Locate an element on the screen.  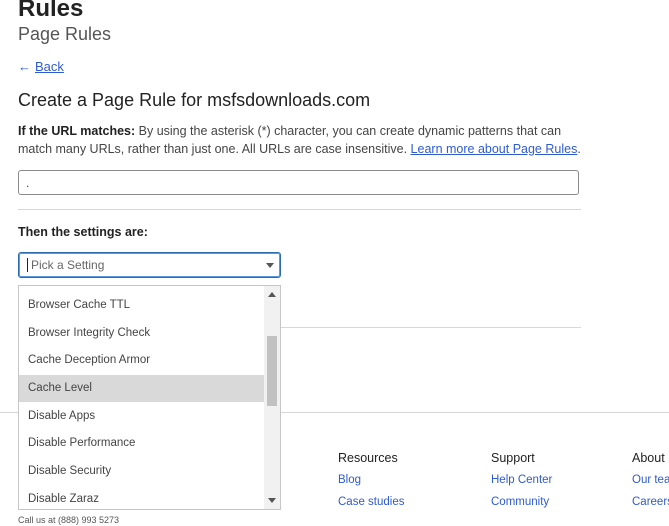
url-input: . is located at coordinates (298, 182).